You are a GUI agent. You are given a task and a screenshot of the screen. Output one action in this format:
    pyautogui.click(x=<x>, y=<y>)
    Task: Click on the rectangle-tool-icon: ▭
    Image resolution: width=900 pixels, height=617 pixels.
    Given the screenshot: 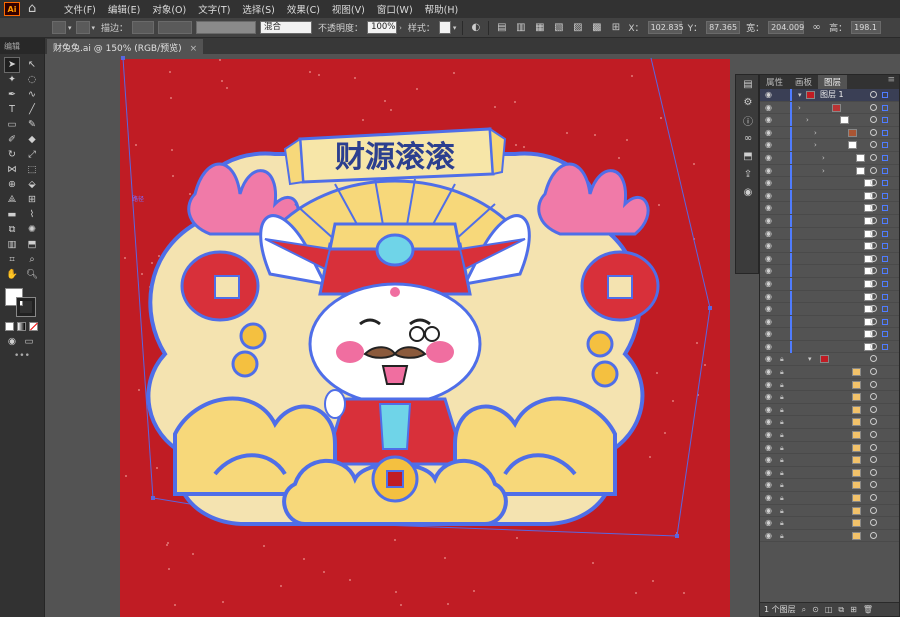 What is the action you would take?
    pyautogui.click(x=12, y=125)
    